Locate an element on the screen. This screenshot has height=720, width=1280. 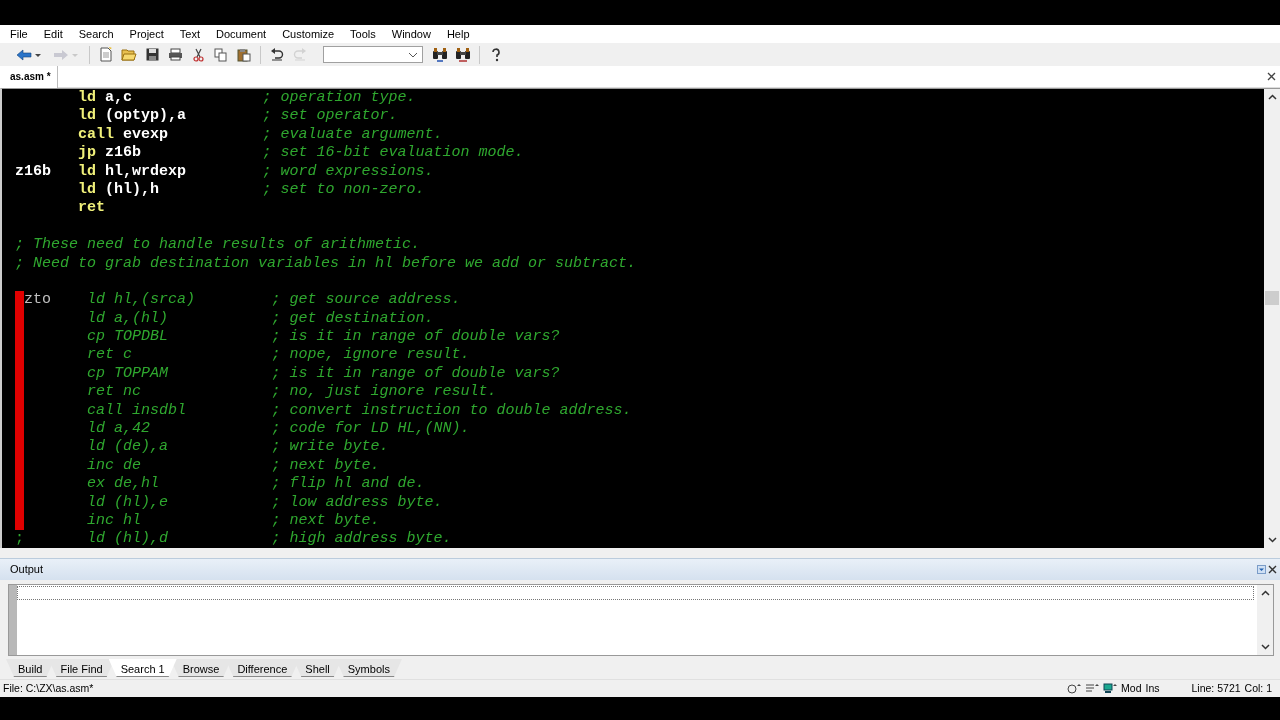
code-instruction: jp is located at coordinates (87, 153).